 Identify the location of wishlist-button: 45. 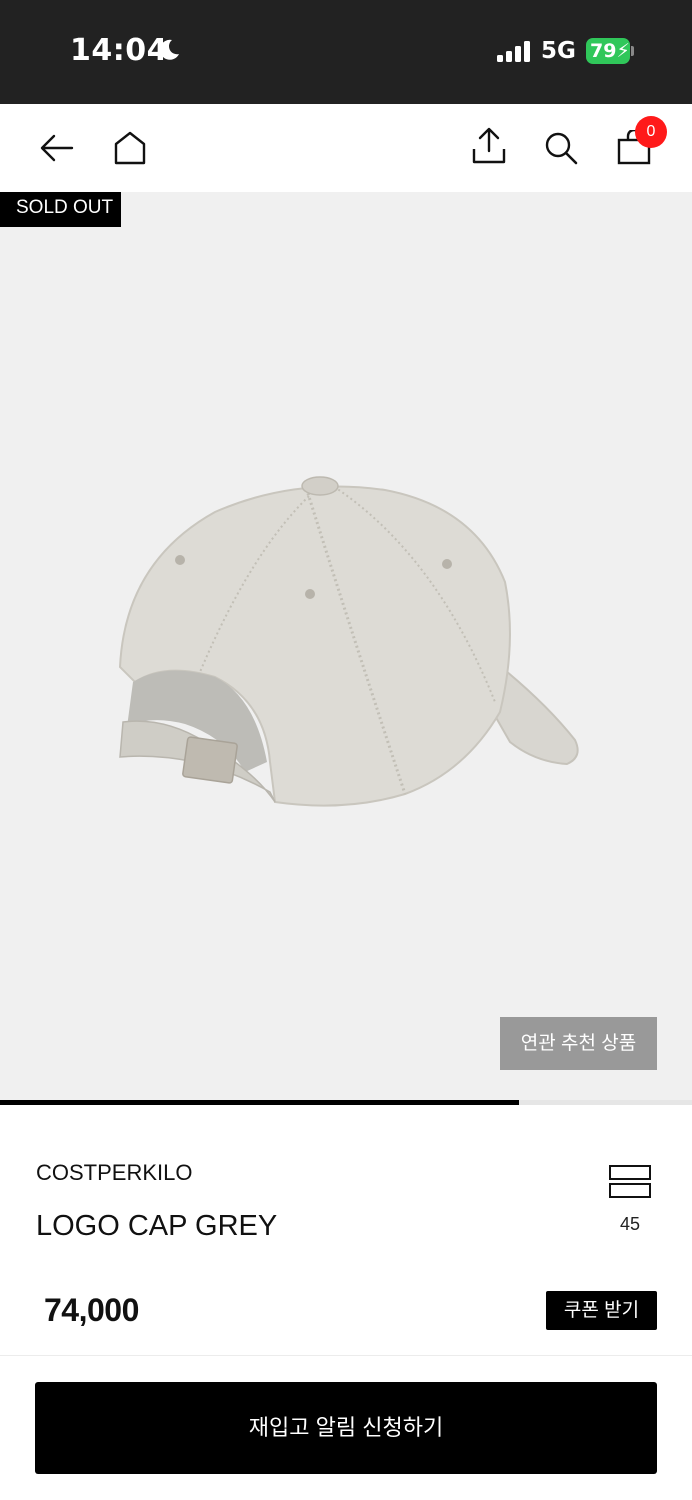
(630, 1200).